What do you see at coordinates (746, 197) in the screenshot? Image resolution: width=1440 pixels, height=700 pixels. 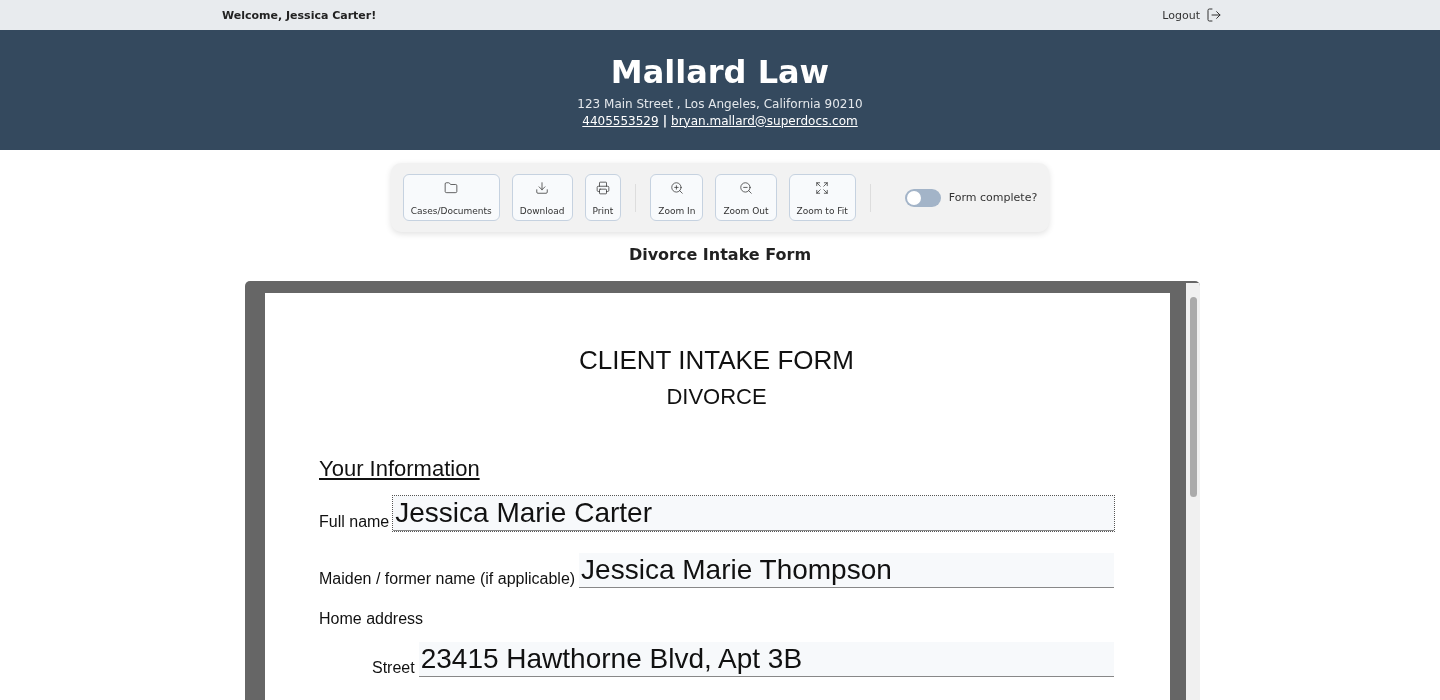 I see `toolbar-button: Zoom Out` at bounding box center [746, 197].